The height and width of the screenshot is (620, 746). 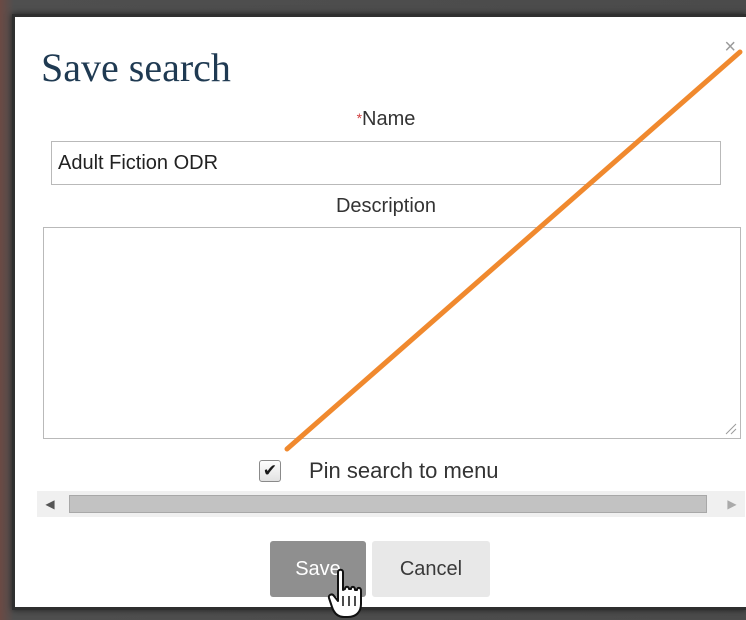 I want to click on cancel-button: Cancel, so click(x=431, y=569).